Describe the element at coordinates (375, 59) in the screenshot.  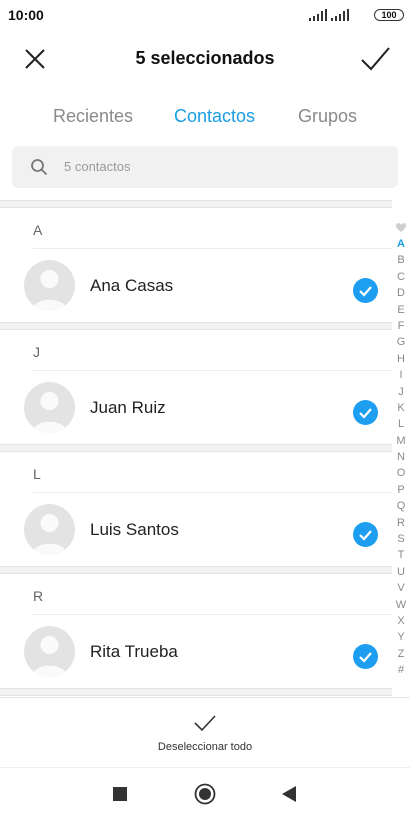
I see `confirm-check-icon` at that location.